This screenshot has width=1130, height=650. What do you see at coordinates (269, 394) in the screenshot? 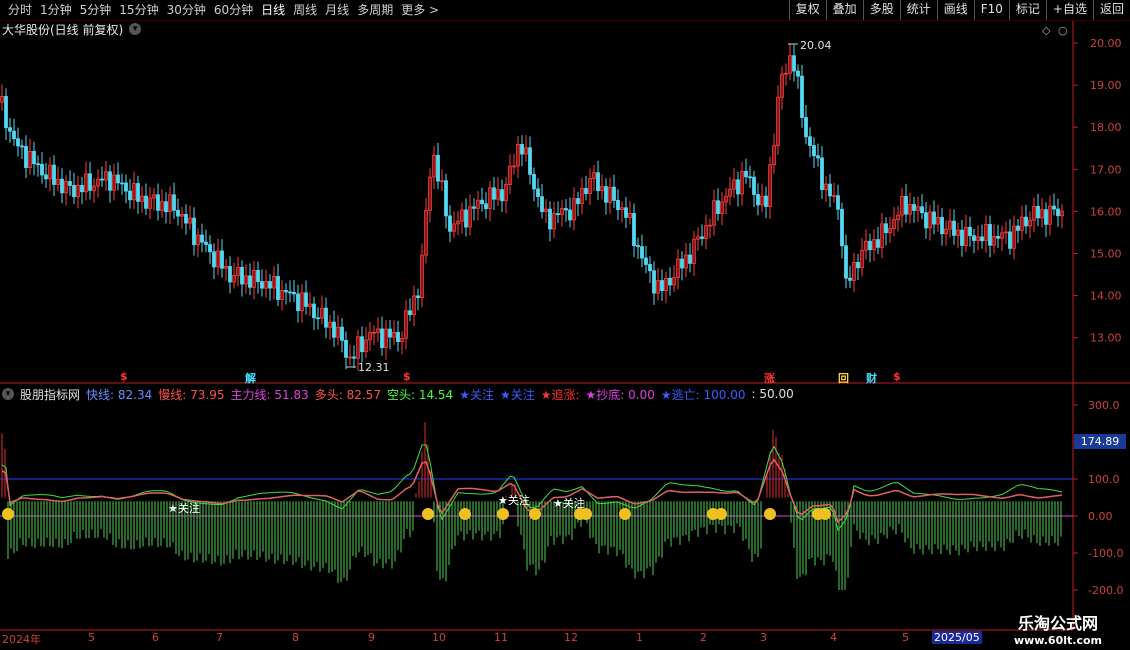
I see `main-line: 主力线: 51.83` at bounding box center [269, 394].